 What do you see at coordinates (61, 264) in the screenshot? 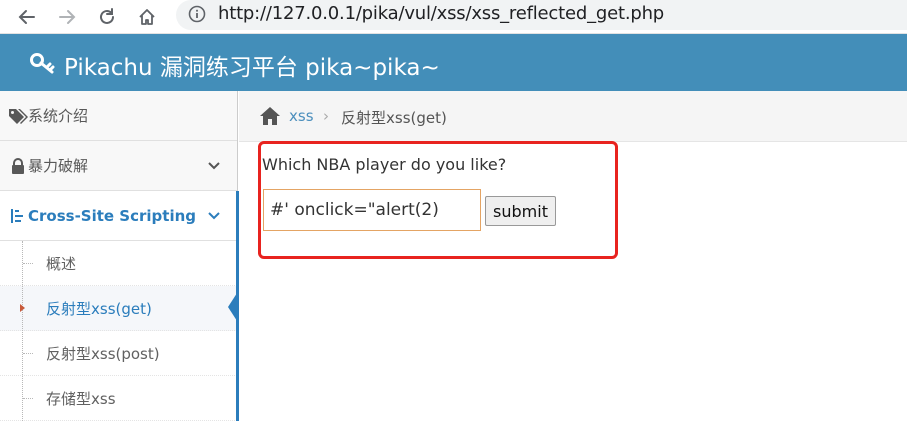
I see `submenu-item-label: 概述` at bounding box center [61, 264].